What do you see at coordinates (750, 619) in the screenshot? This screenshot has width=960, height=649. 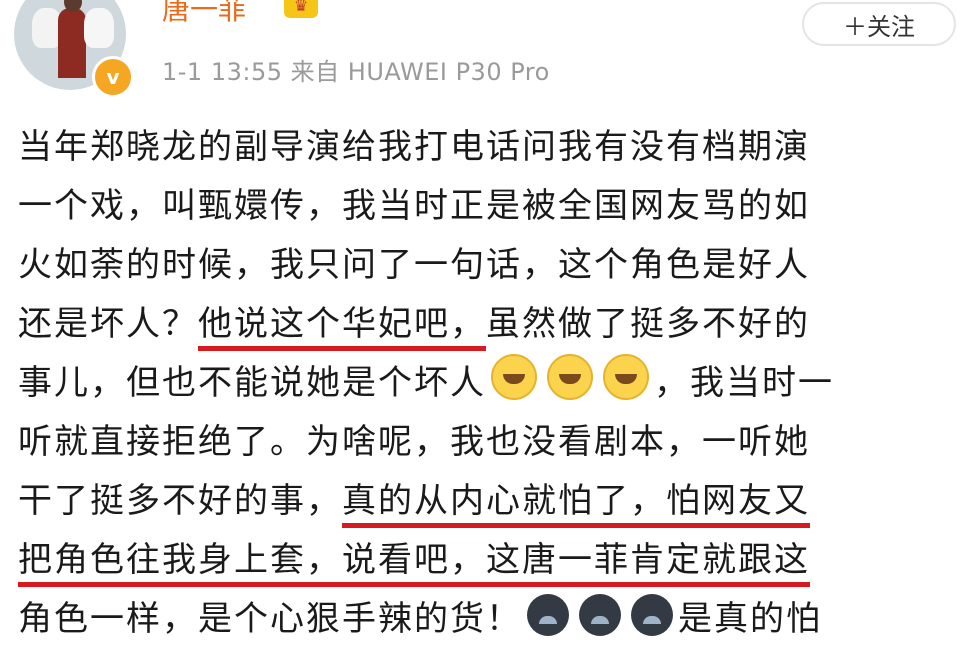 I see `post-text: 是真的怕` at bounding box center [750, 619].